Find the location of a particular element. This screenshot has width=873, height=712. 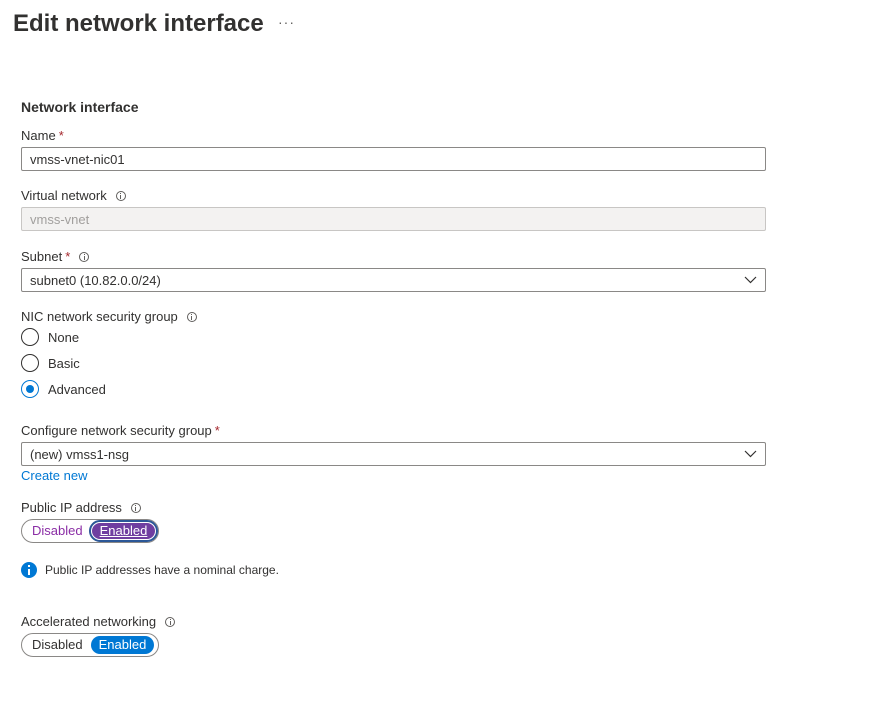

nsg-option-advanced: Advanced is located at coordinates (63, 389).